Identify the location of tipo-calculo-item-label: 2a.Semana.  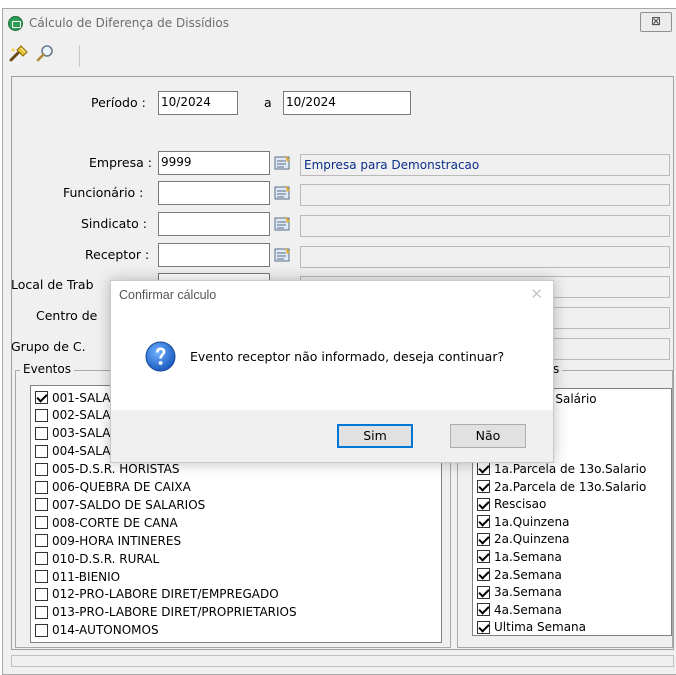
(528, 574).